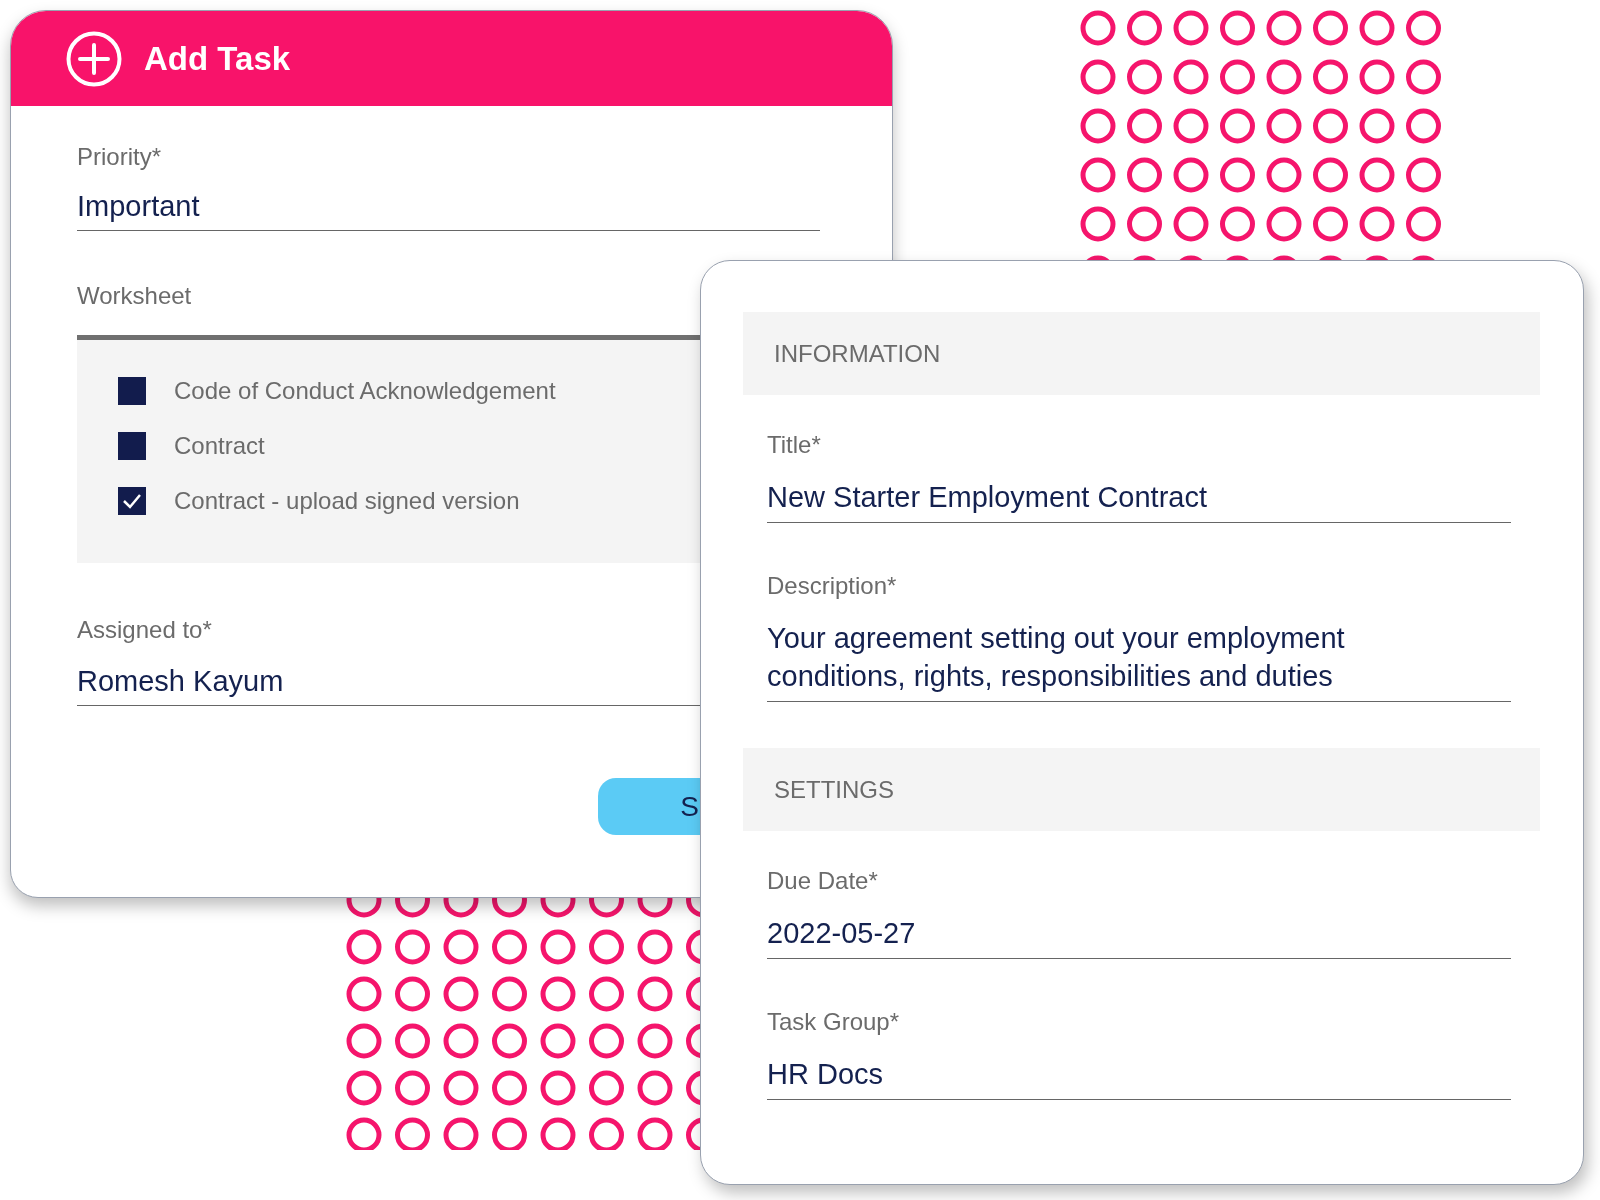  I want to click on field-label: Due Date*, so click(822, 881).